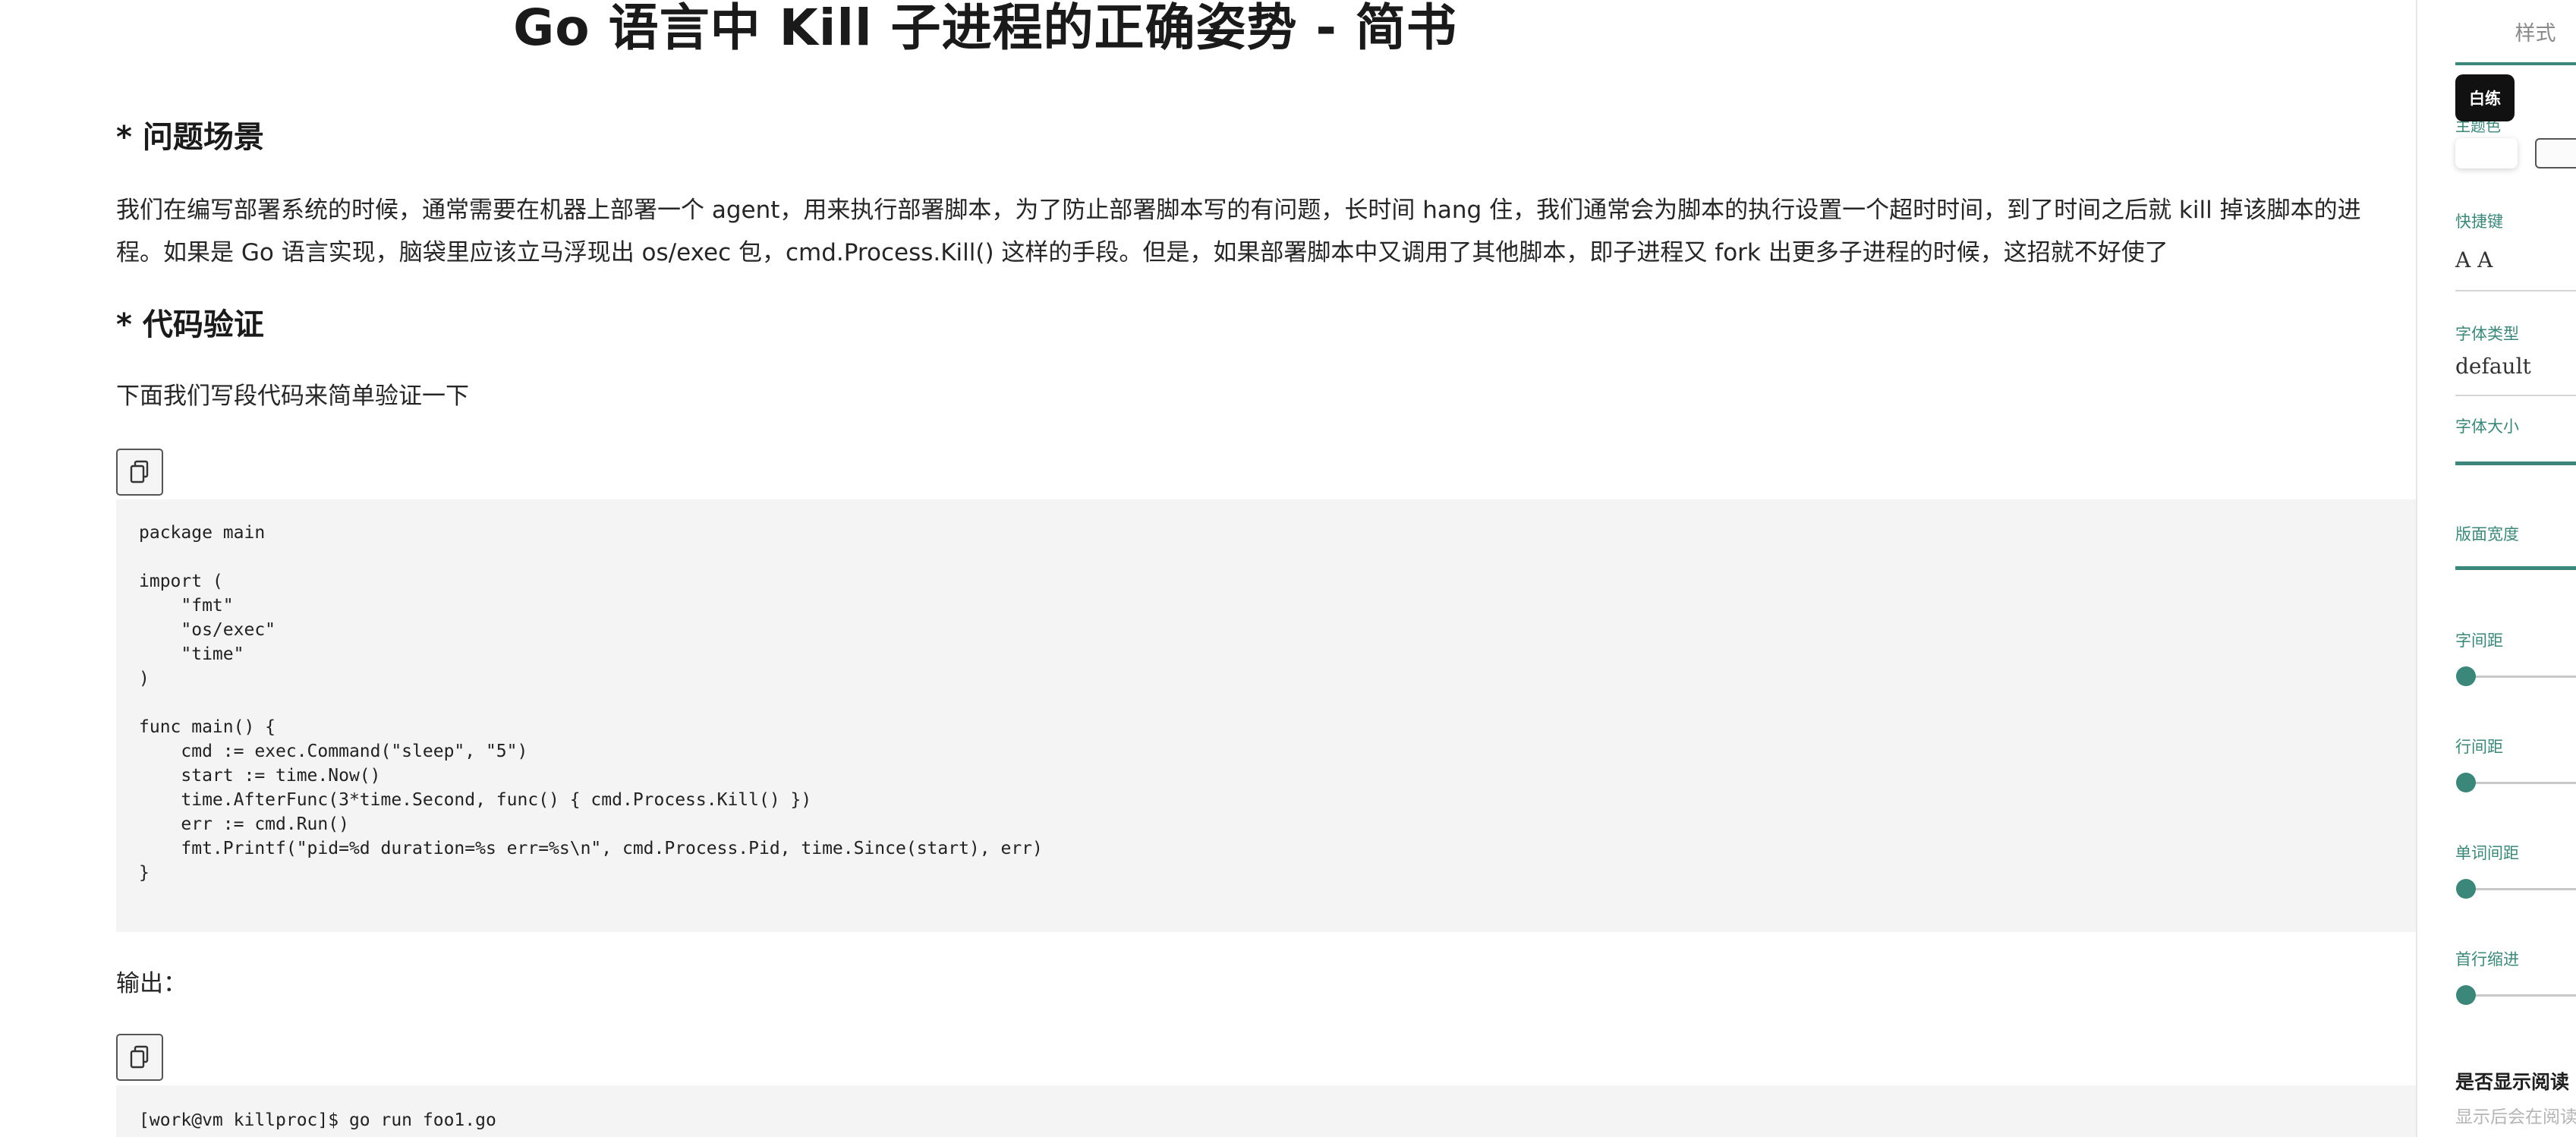 This screenshot has width=2576, height=1137. I want to click on output-code-block: [work@vm killproc]$ go run foo1.go, so click(1266, 1111).